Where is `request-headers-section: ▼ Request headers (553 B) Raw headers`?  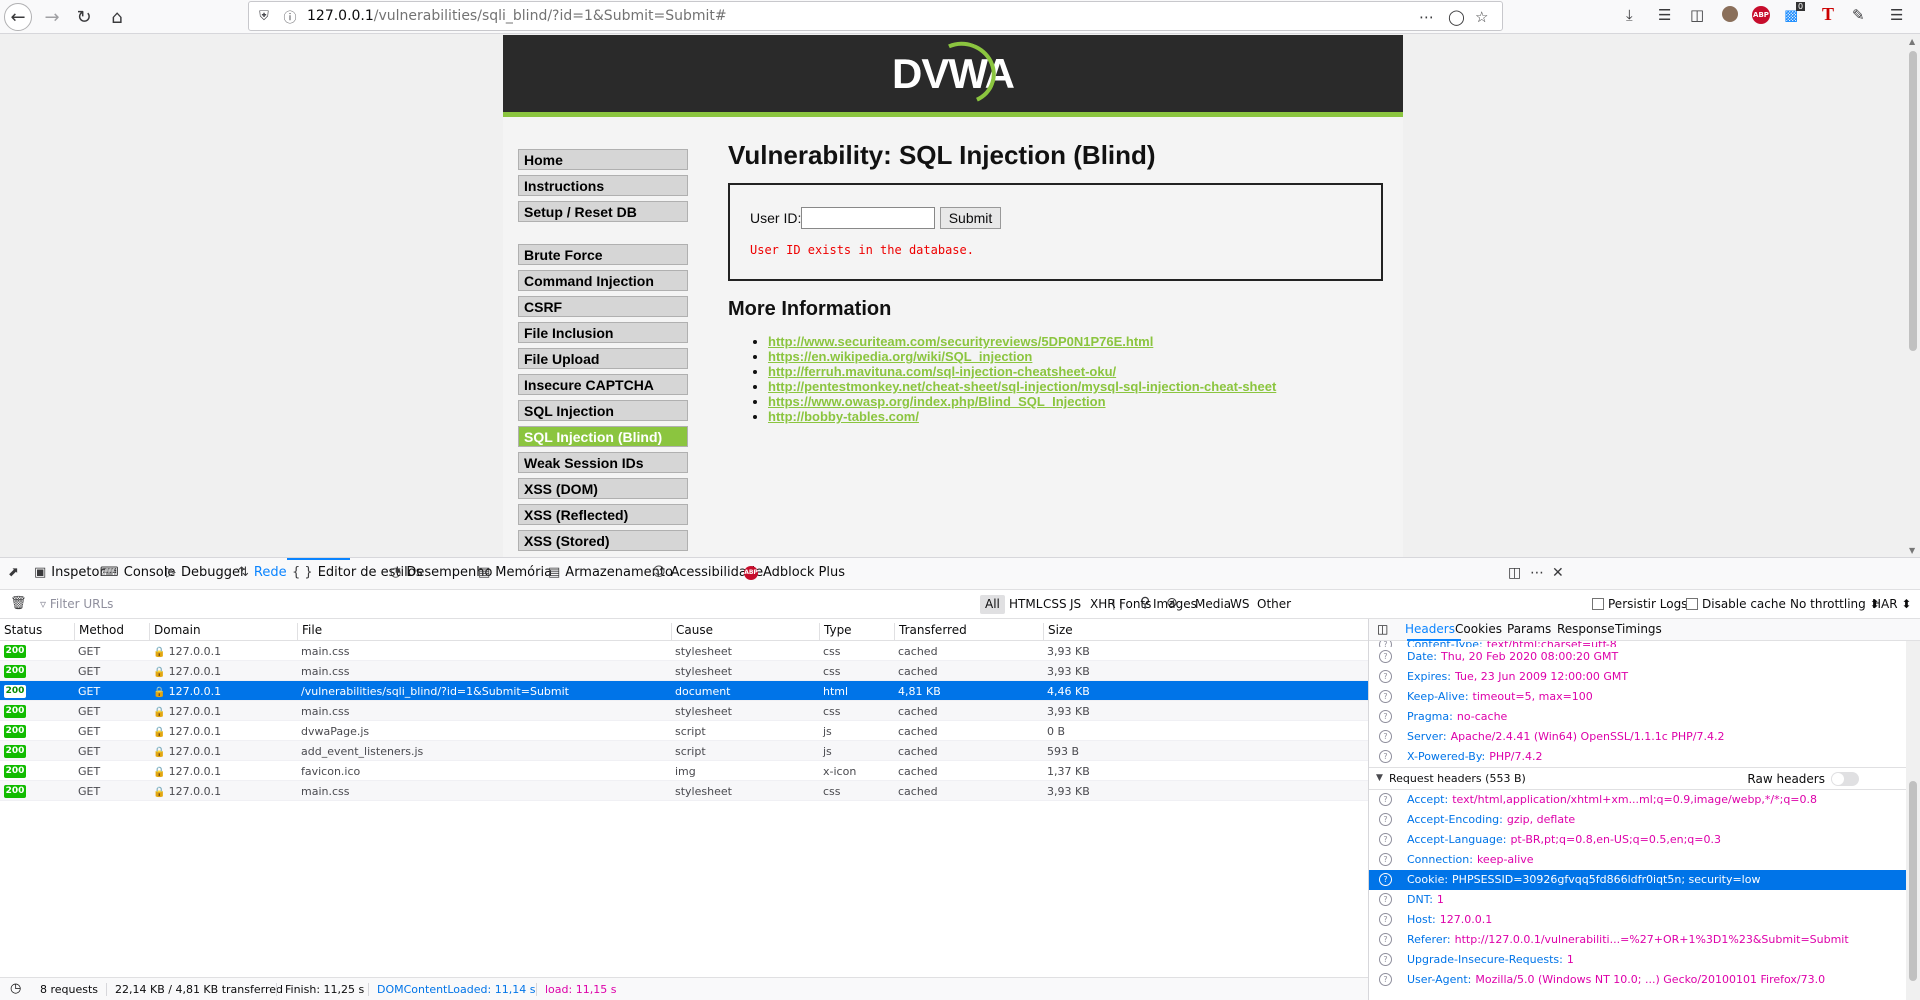 request-headers-section: ▼ Request headers (553 B) Raw headers is located at coordinates (1638, 778).